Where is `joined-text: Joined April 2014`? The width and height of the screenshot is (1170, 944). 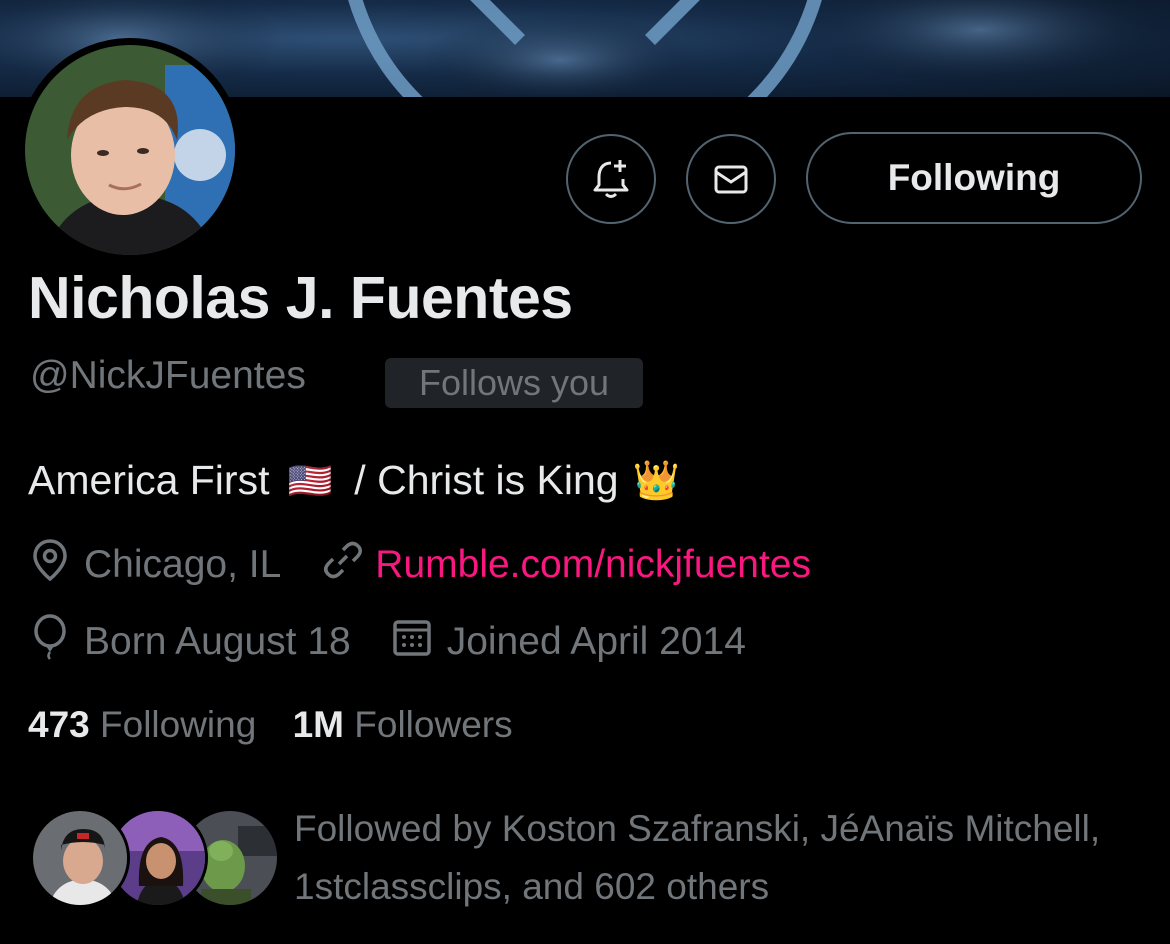
joined-text: Joined April 2014 is located at coordinates (596, 641).